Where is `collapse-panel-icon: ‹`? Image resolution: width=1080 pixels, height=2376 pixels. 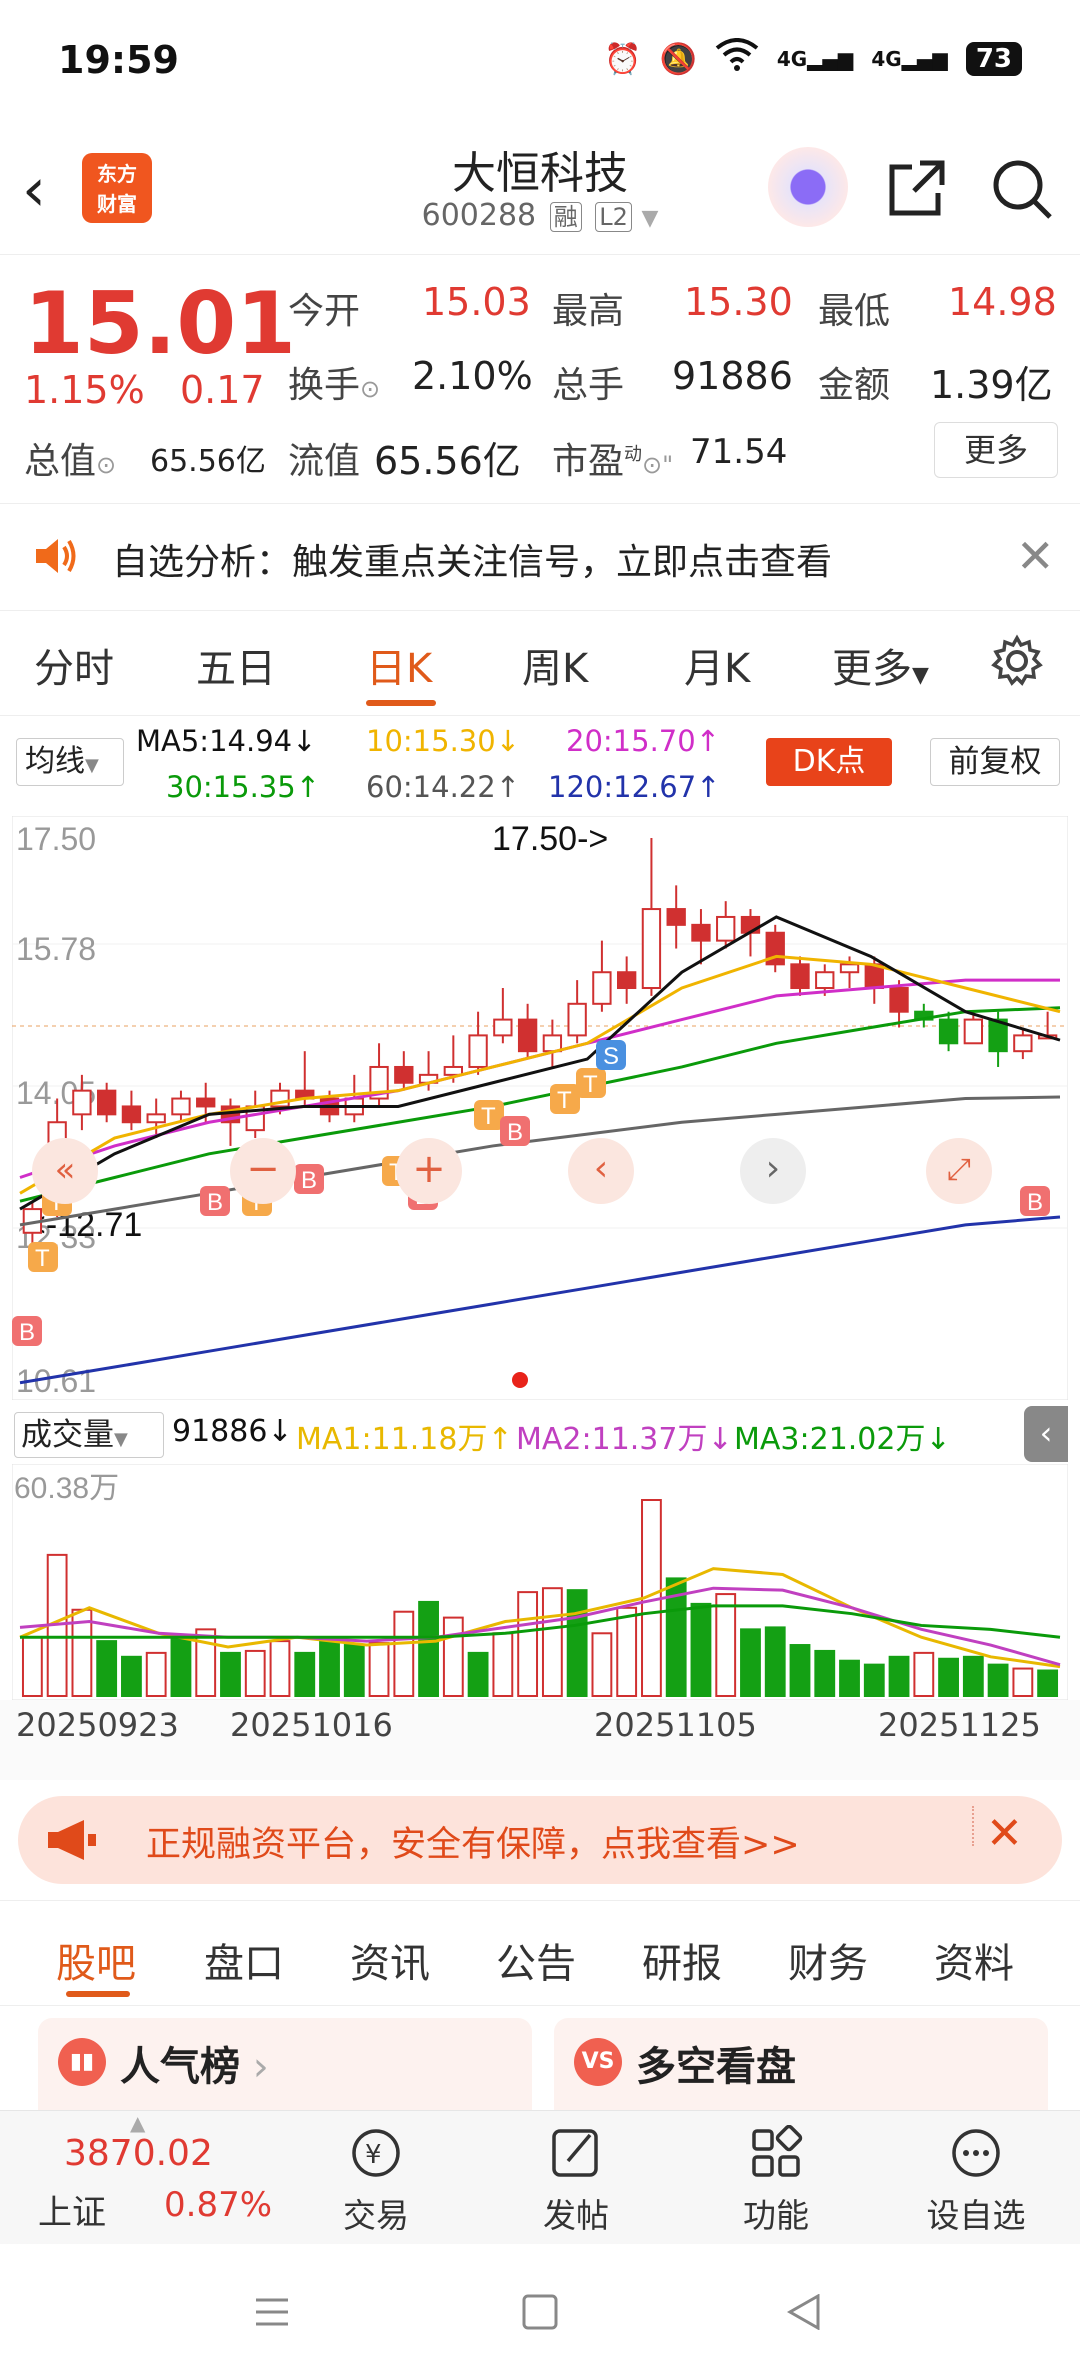
collapse-panel-icon: ‹ is located at coordinates (1046, 1434).